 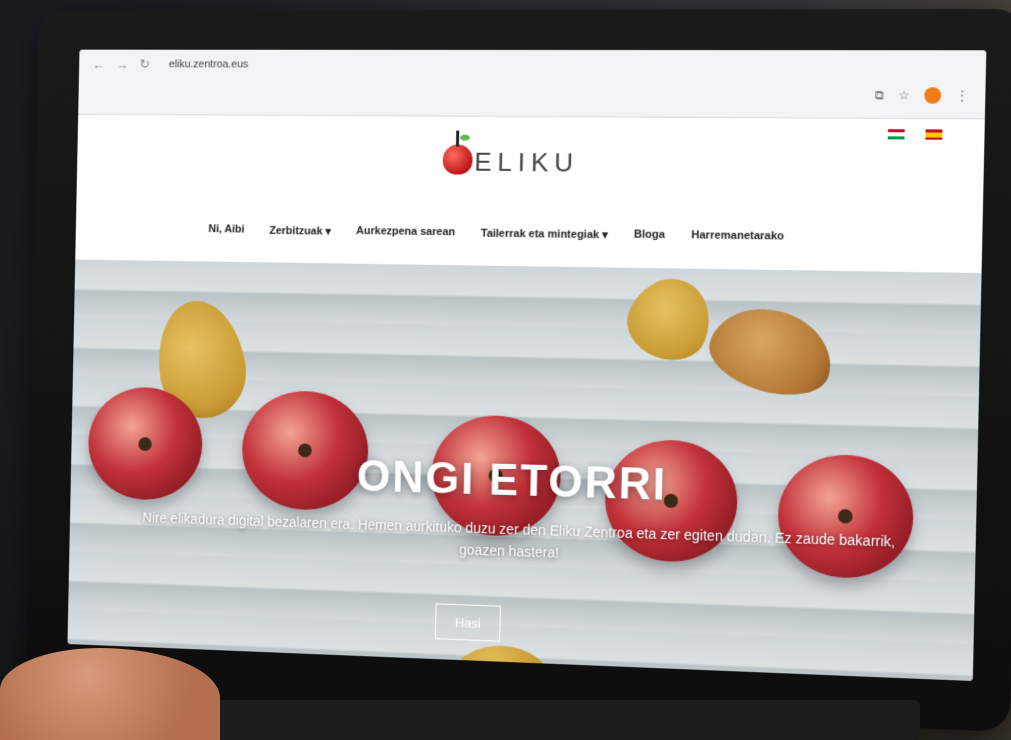 What do you see at coordinates (879, 95) in the screenshot?
I see `translate-icon: ⧉` at bounding box center [879, 95].